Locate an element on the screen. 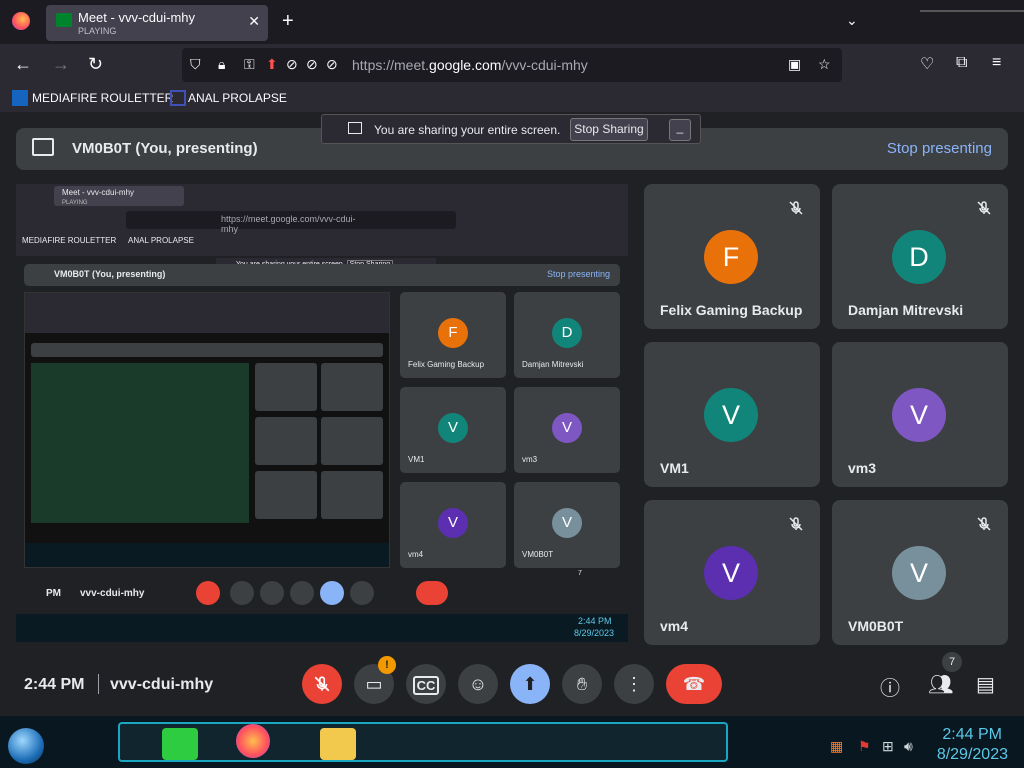 This screenshot has width=1024, height=768. extensions-icon: ⧉ is located at coordinates (961, 63).